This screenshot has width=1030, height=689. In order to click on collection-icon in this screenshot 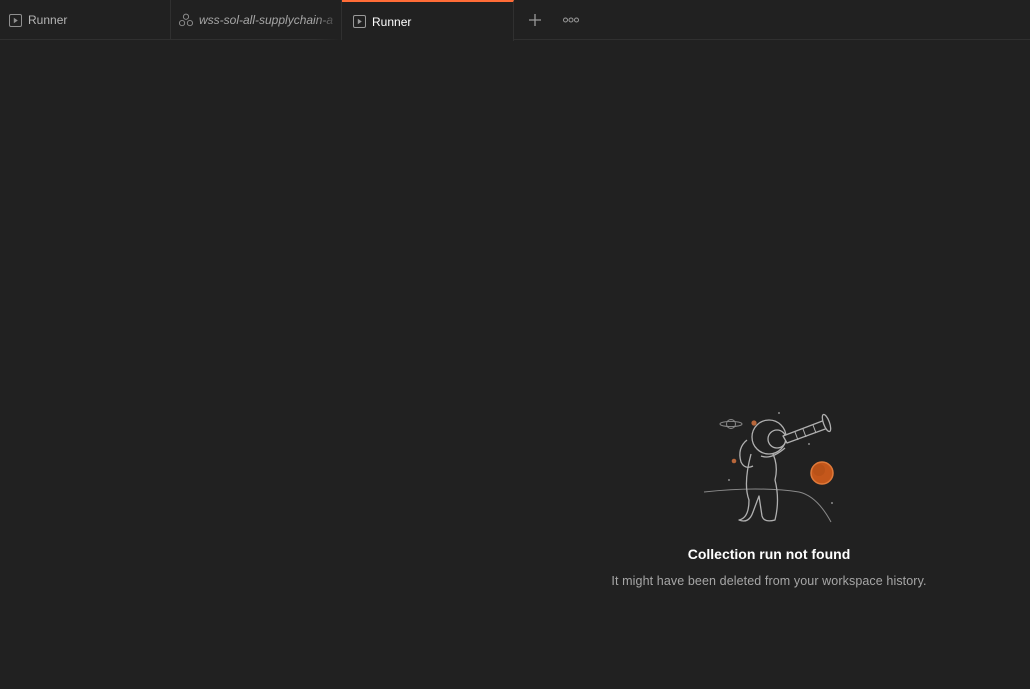, I will do `click(186, 20)`.